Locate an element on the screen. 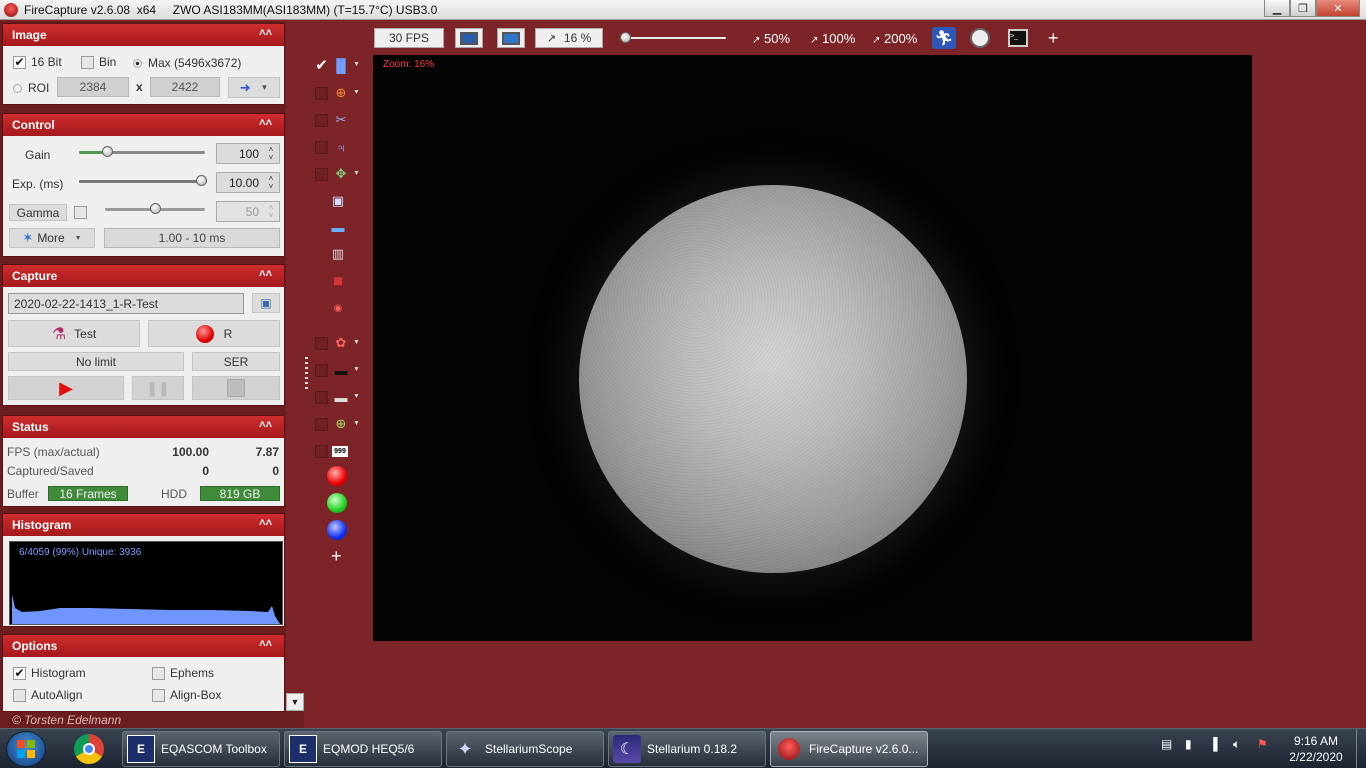 This screenshot has height=768, width=1366. roi-height-field: 2422 is located at coordinates (185, 87).